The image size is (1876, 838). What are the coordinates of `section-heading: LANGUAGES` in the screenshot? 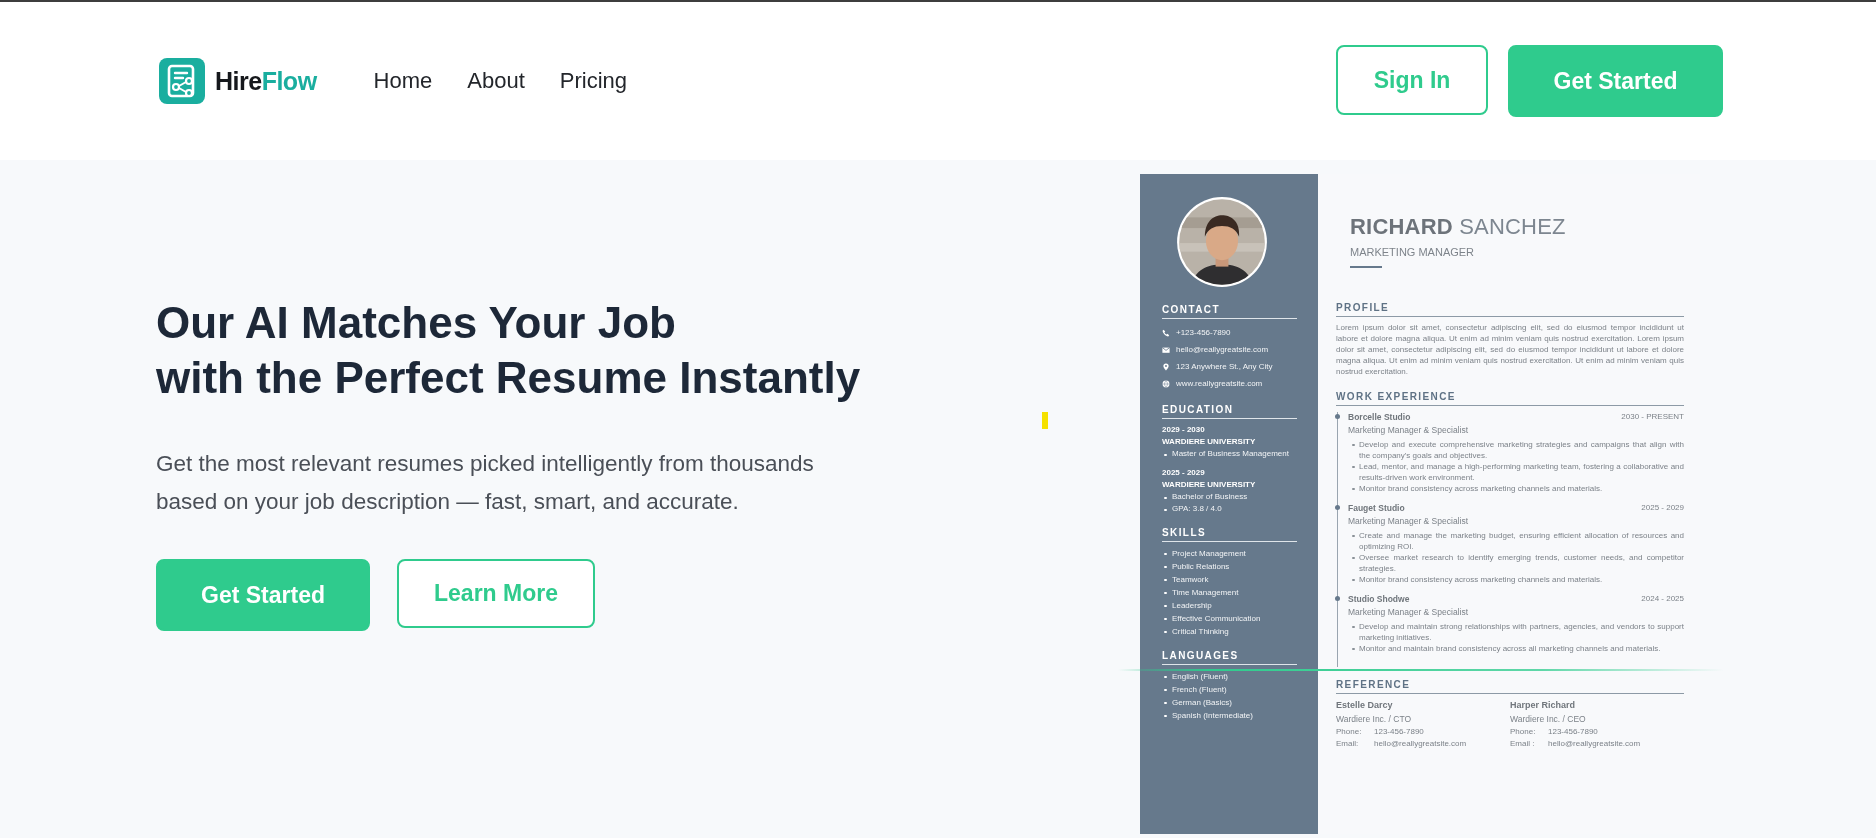 It's located at (1229, 657).